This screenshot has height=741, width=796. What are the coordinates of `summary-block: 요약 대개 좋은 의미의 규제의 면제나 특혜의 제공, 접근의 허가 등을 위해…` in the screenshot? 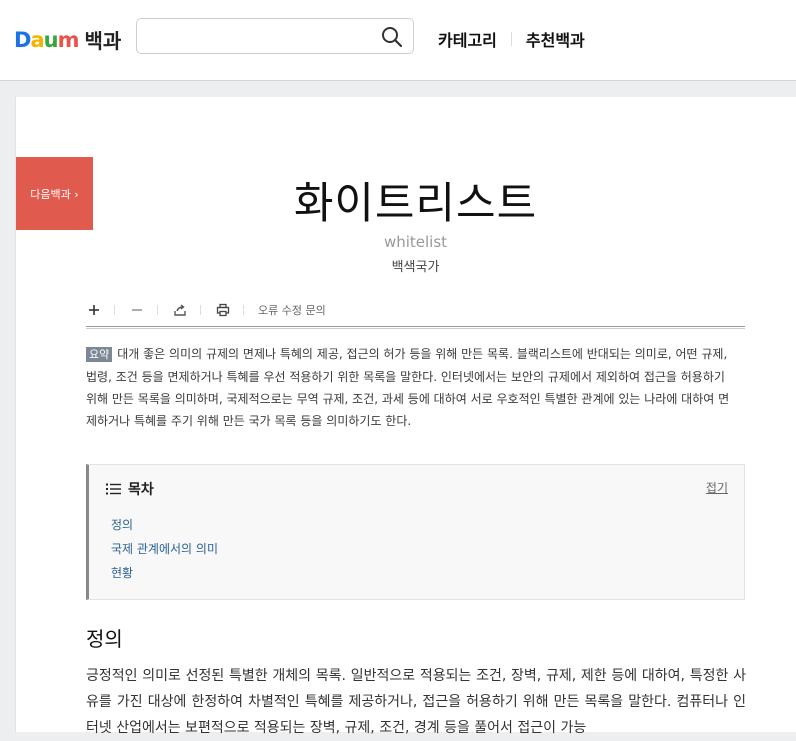 It's located at (412, 387).